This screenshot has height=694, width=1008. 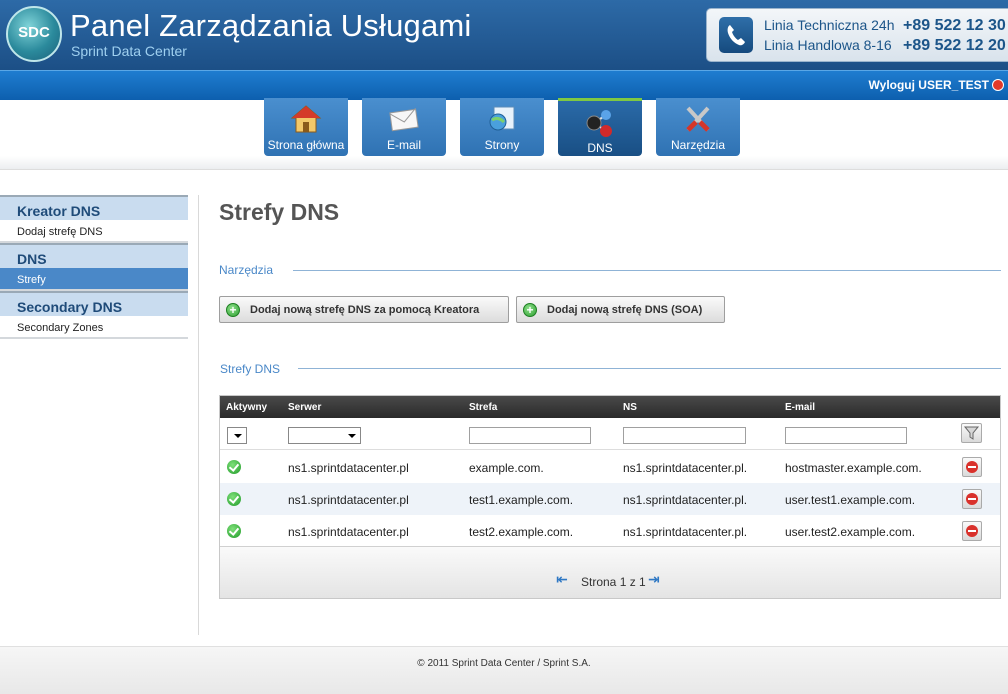 I want to click on tab-pages-label: Strony, so click(x=502, y=145).